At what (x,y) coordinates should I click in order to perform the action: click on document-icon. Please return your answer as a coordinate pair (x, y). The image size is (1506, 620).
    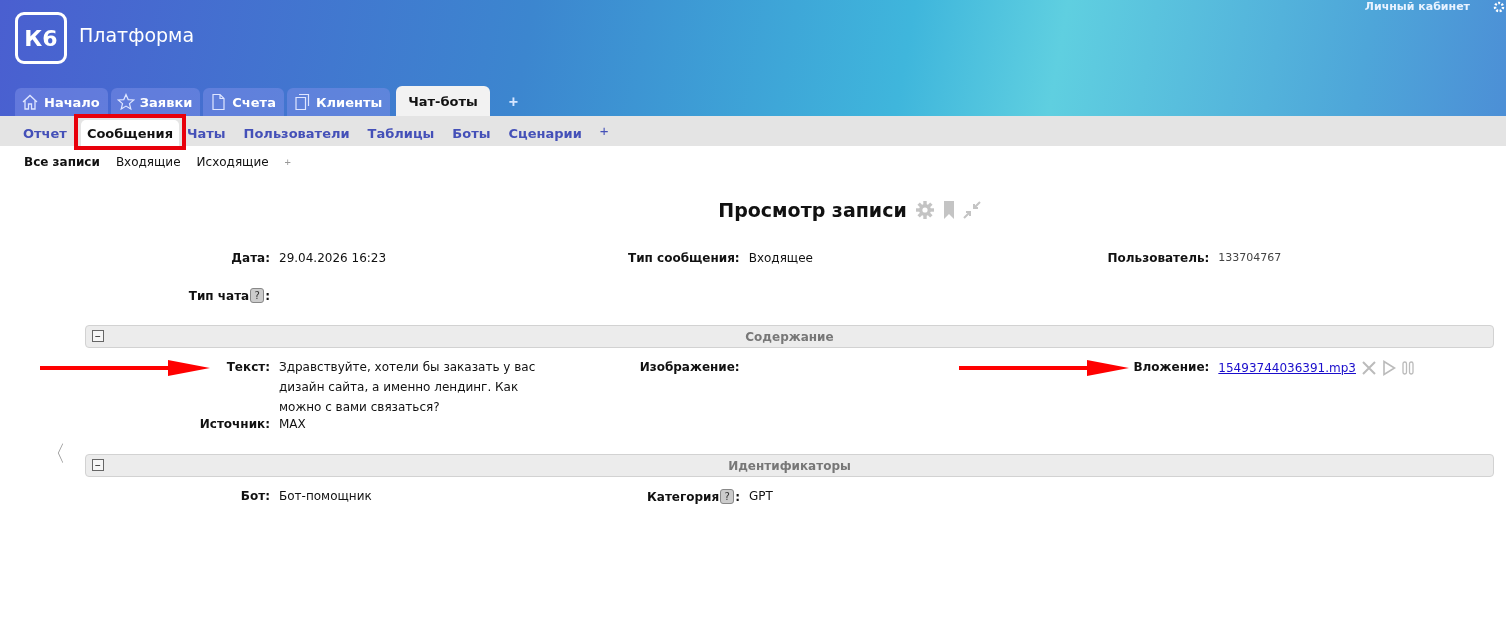
    Looking at the image, I should click on (218, 102).